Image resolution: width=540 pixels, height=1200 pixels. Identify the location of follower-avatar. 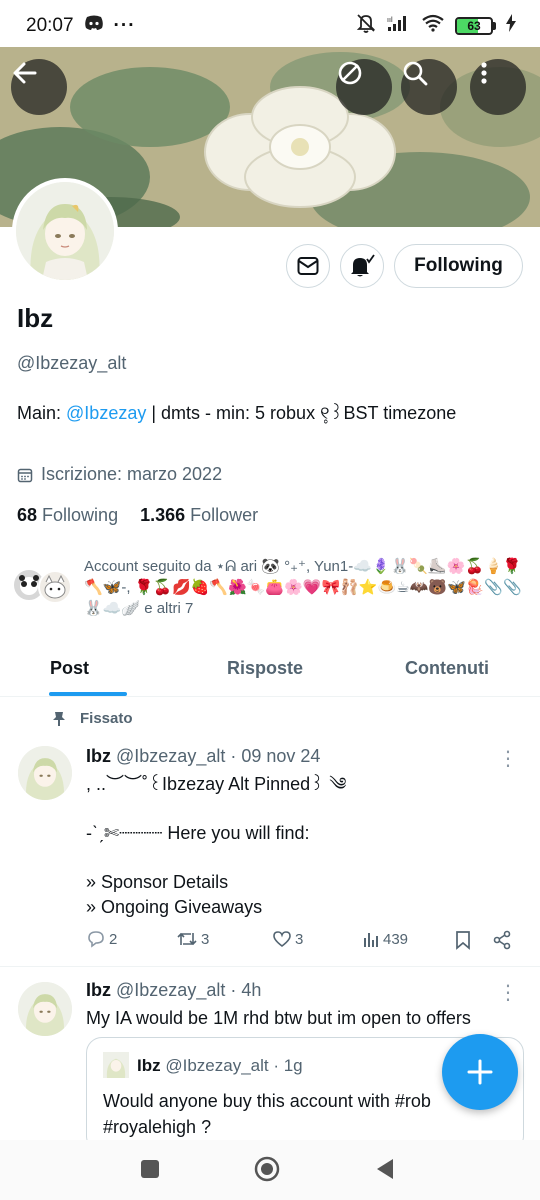
(55, 587).